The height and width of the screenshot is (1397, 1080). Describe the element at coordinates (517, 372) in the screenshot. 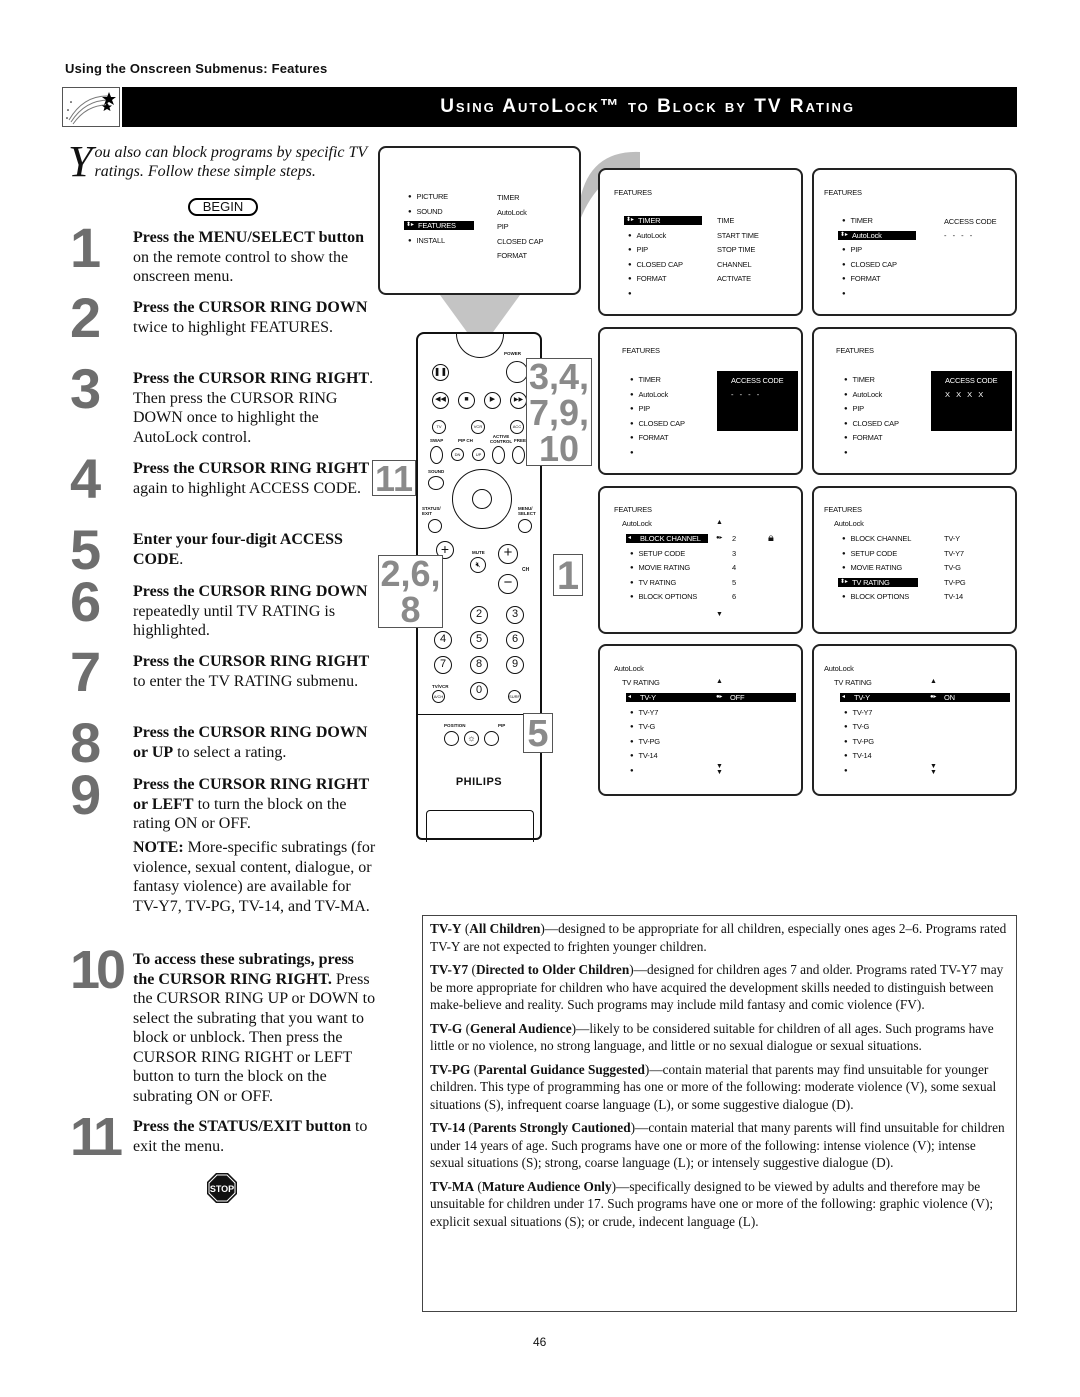

I see `power-button` at that location.